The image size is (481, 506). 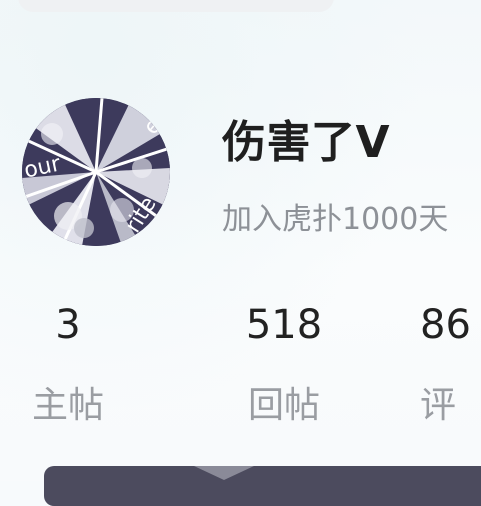 What do you see at coordinates (224, 473) in the screenshot?
I see `banner-notch` at bounding box center [224, 473].